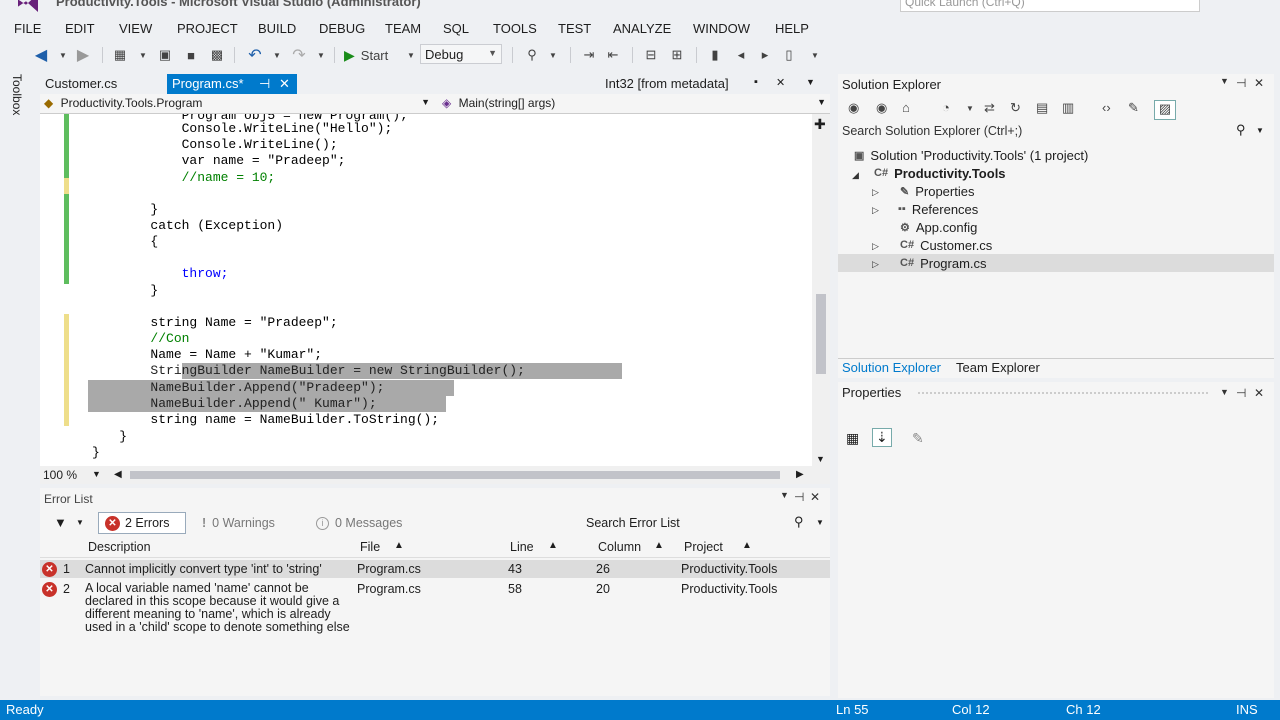 This screenshot has height=720, width=1280. What do you see at coordinates (855, 175) in the screenshot?
I see `expanded-arrow-icon: ◢` at bounding box center [855, 175].